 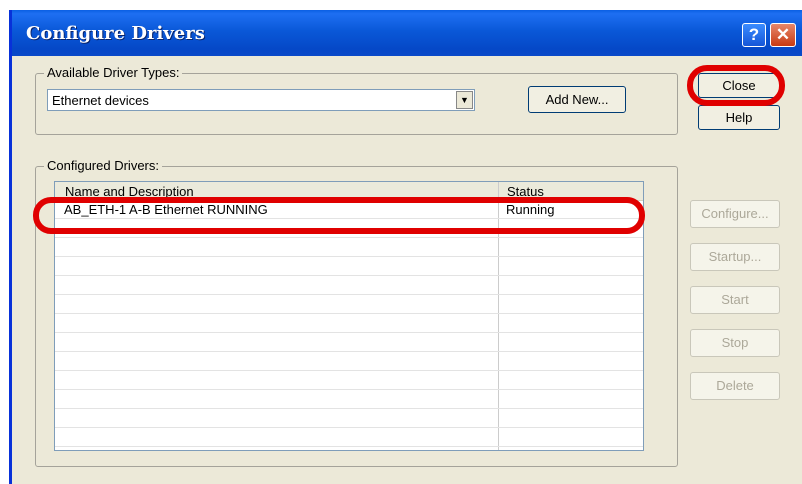 I want to click on driver-type-dropdown: Ethernet devices ▼, so click(x=261, y=100).